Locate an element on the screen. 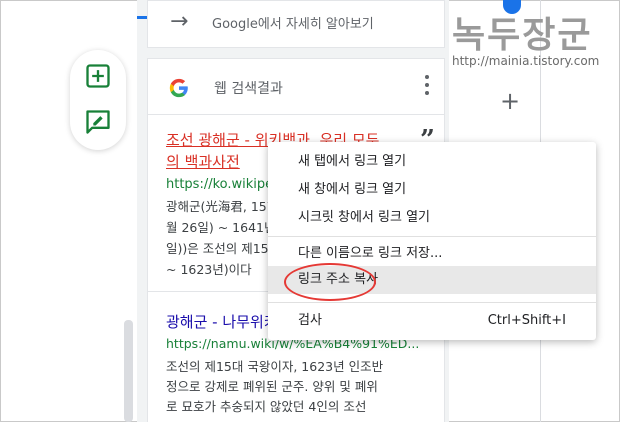 This screenshot has width=620, height=422. feedback-edit-icon is located at coordinates (98, 122).